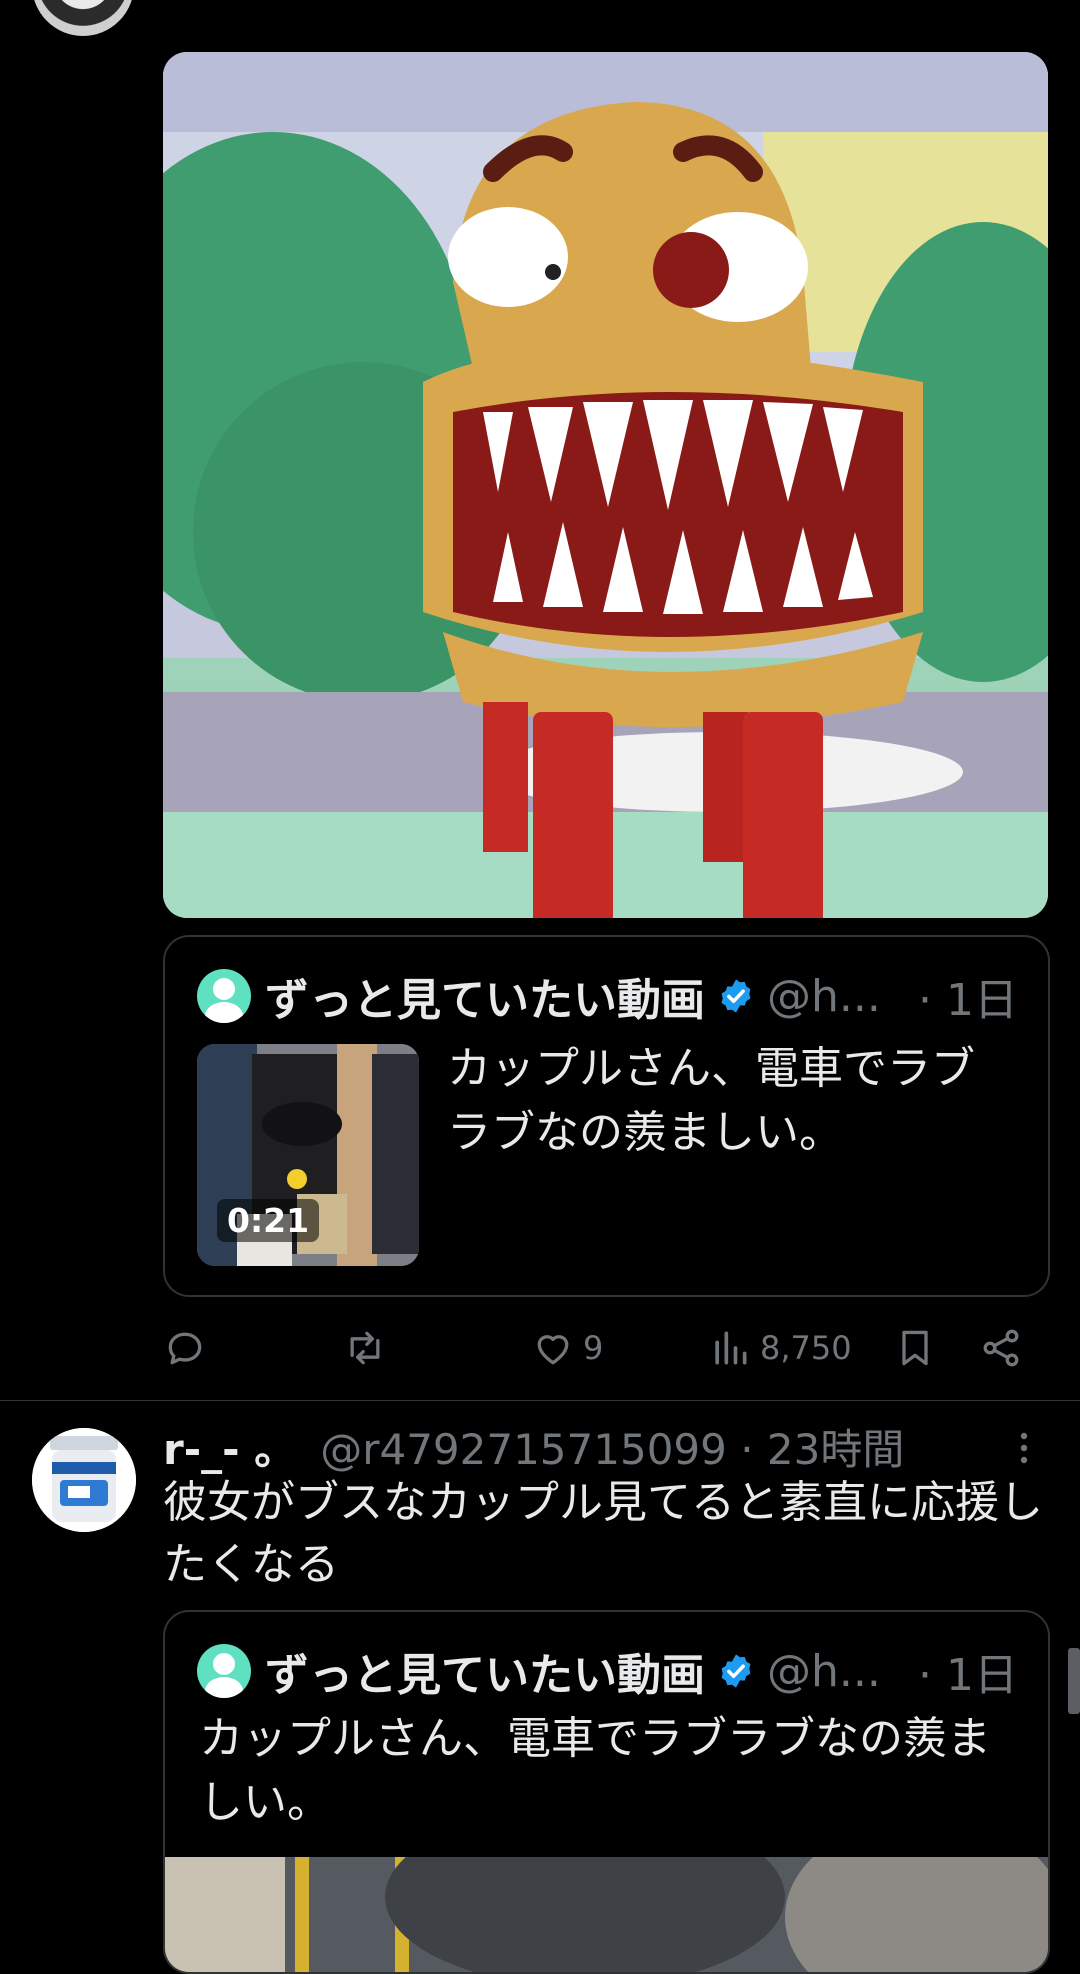 This screenshot has width=1080, height=1974. I want to click on share-button, so click(1001, 1348).